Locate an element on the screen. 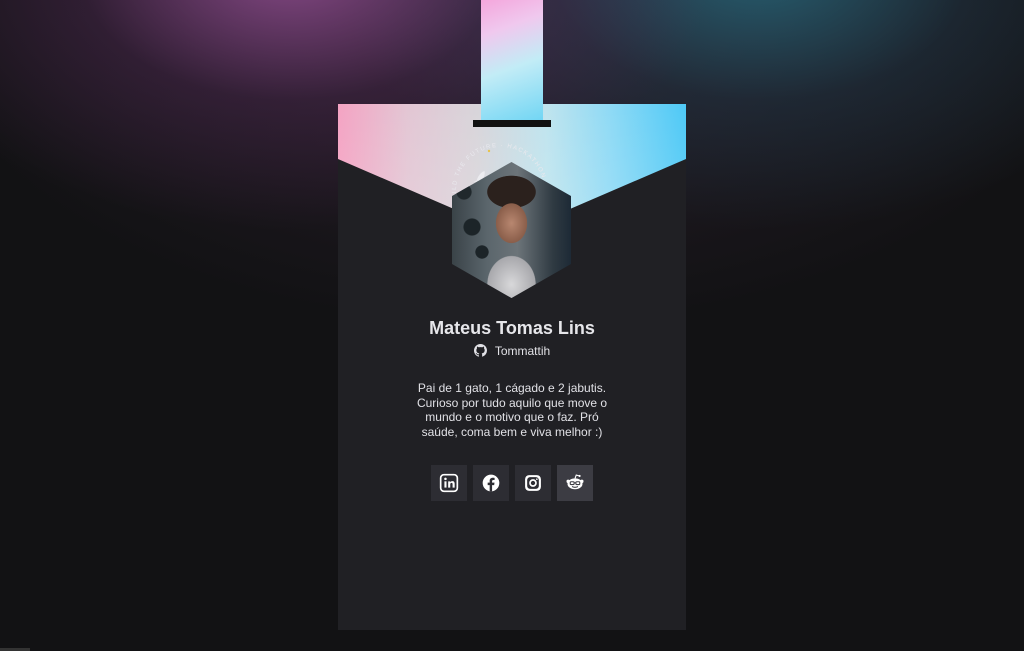  reddit-button is located at coordinates (575, 483).